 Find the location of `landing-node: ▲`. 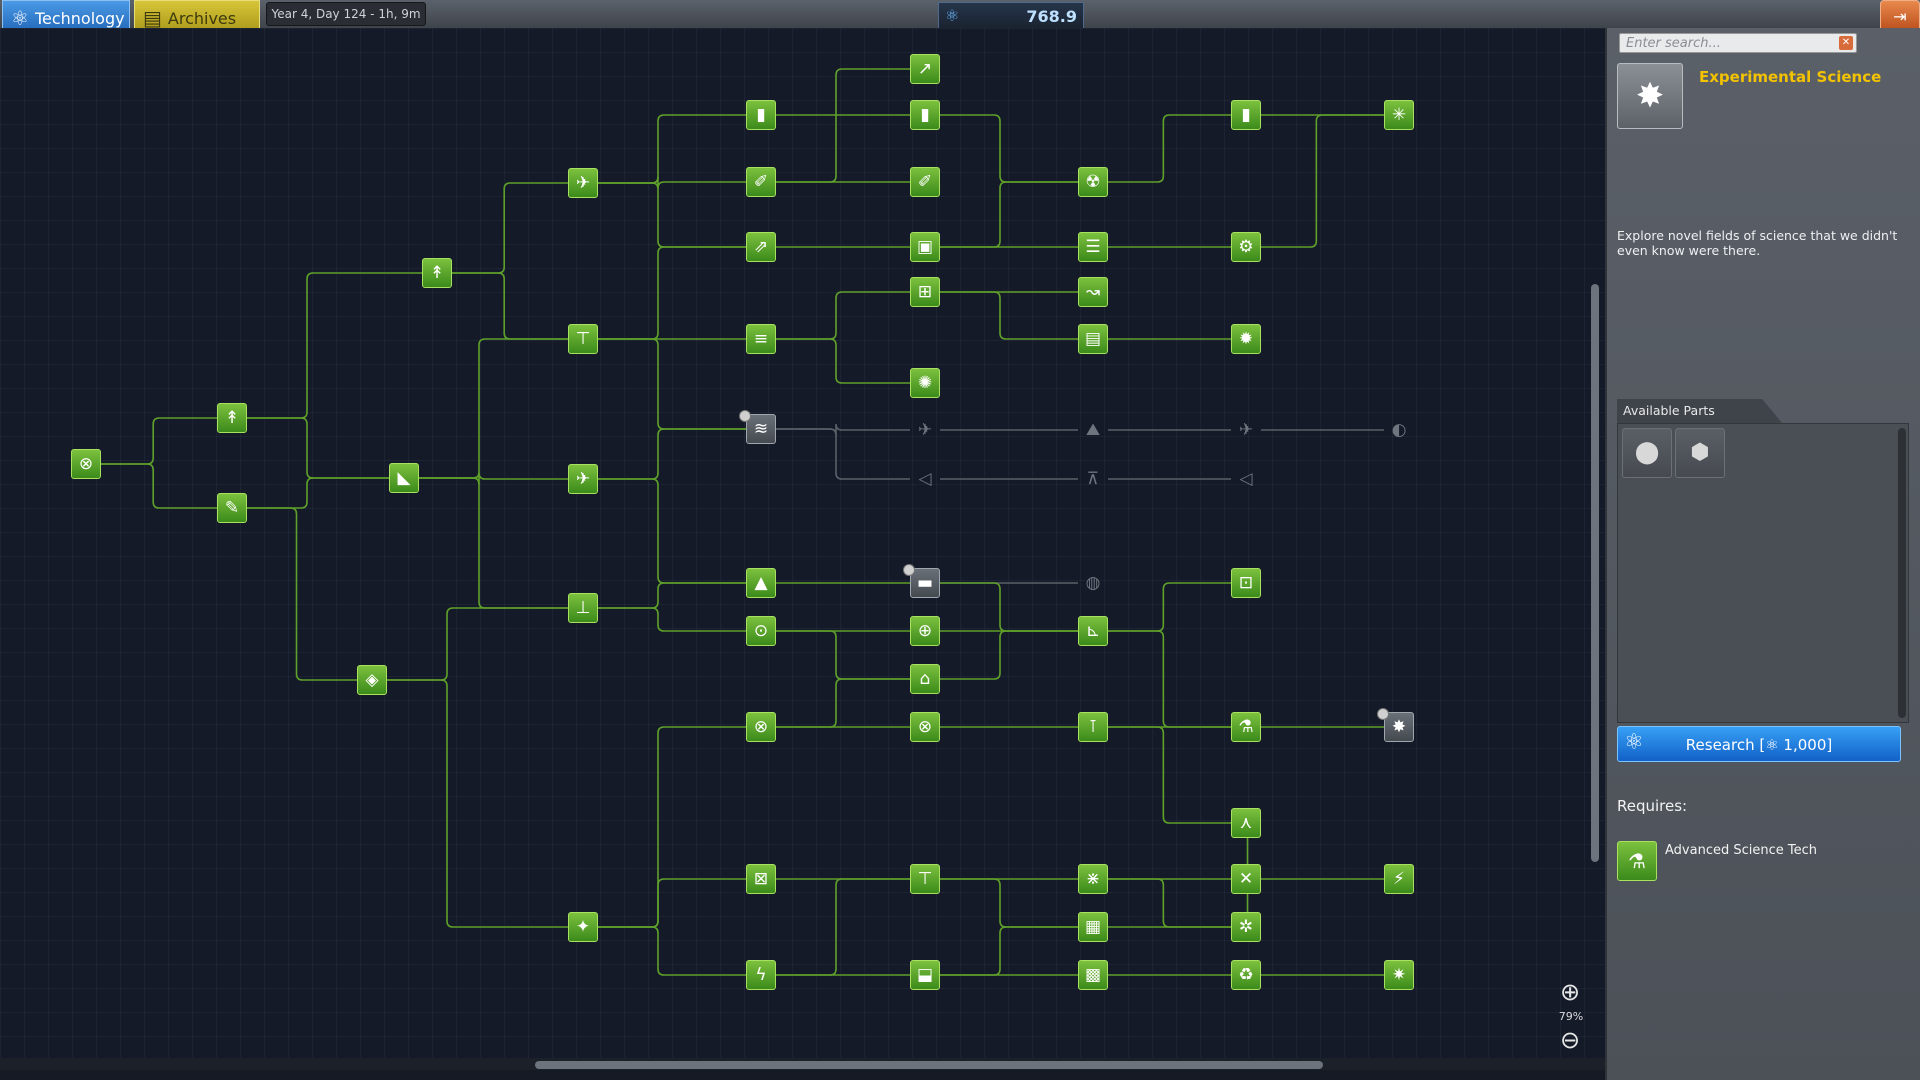

landing-node: ▲ is located at coordinates (761, 583).